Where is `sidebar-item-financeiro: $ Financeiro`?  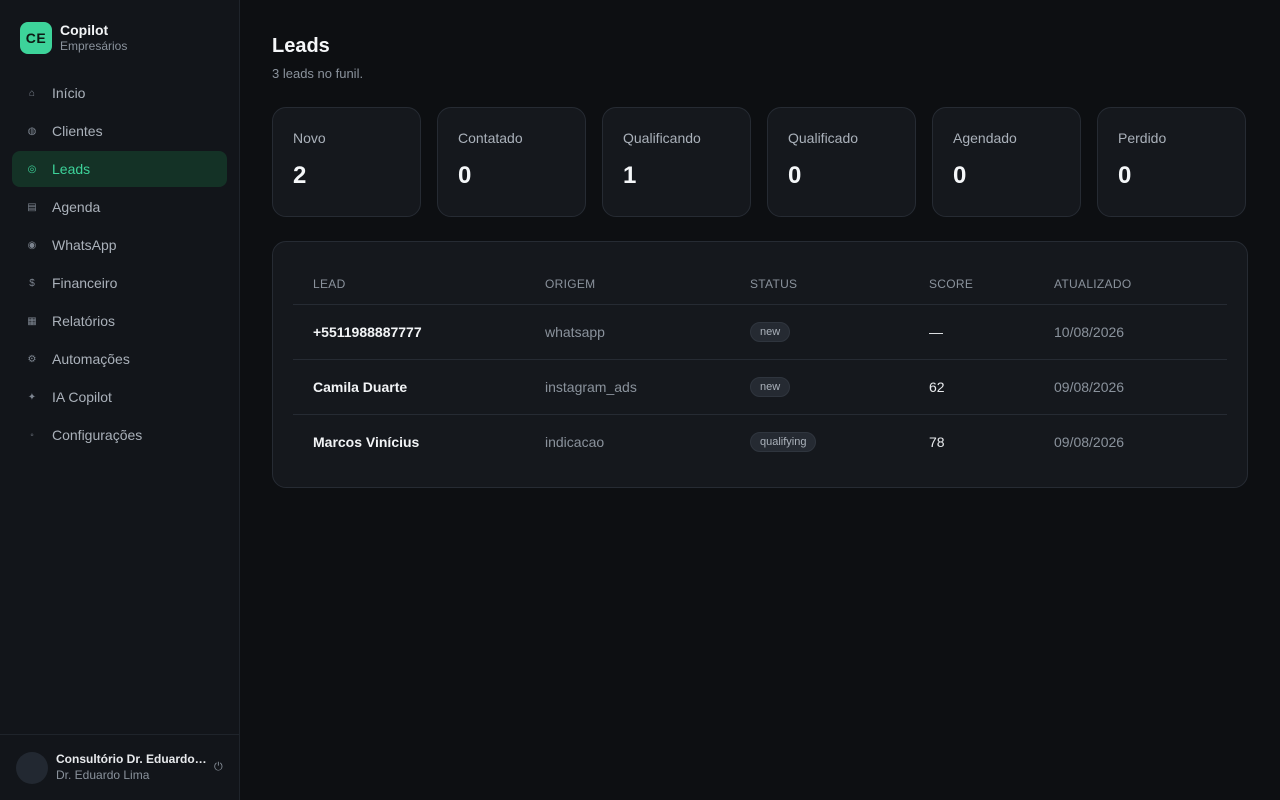
sidebar-item-financeiro: $ Financeiro is located at coordinates (119, 283).